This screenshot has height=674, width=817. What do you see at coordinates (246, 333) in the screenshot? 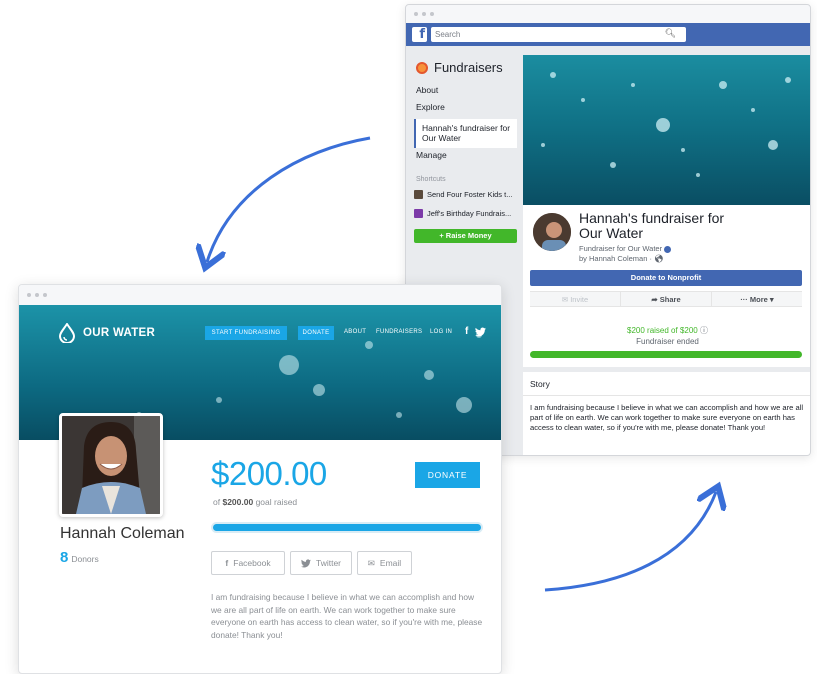
I see `start-fundraising-button: START FUNDRAISING` at bounding box center [246, 333].